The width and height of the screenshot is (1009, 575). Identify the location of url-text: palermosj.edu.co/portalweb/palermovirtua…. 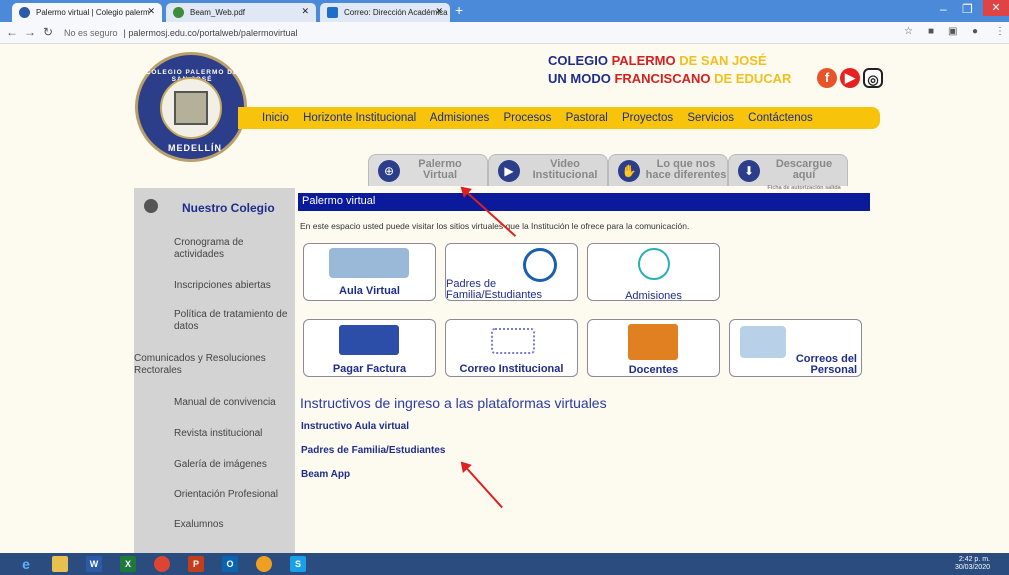
(213, 33).